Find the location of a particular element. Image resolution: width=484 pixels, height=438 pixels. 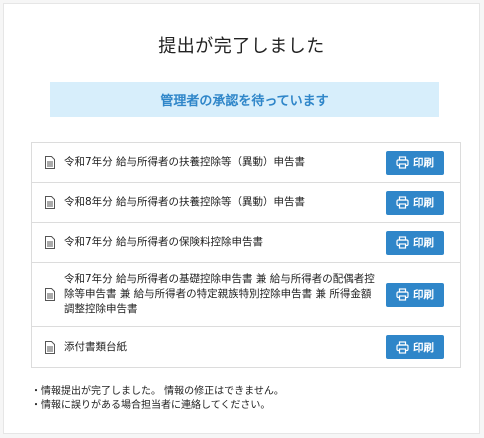

document-label: 令和7年分 給与所得者の保険料控除申告書 is located at coordinates (164, 242).